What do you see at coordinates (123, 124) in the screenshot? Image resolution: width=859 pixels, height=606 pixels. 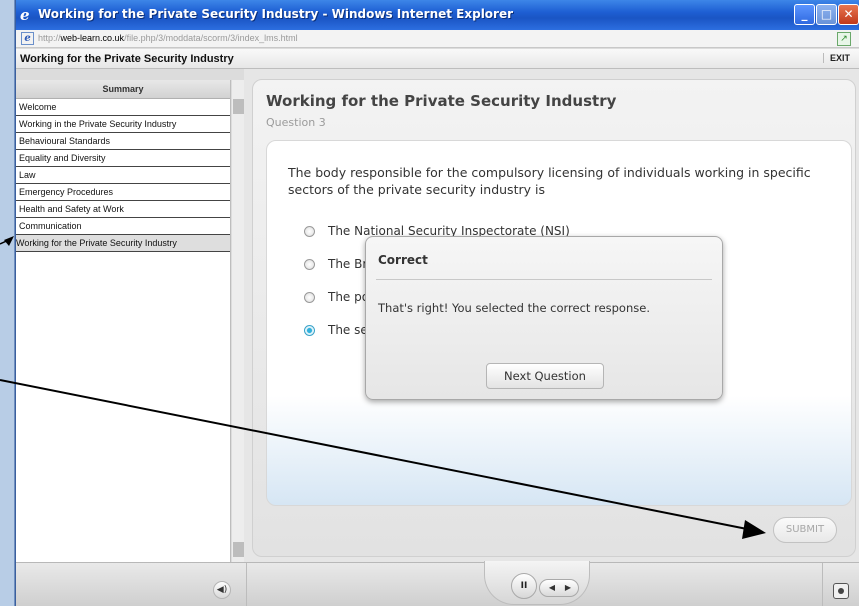 I see `sidebar-item-working-in-industry: Working in the Private Security Industry` at bounding box center [123, 124].